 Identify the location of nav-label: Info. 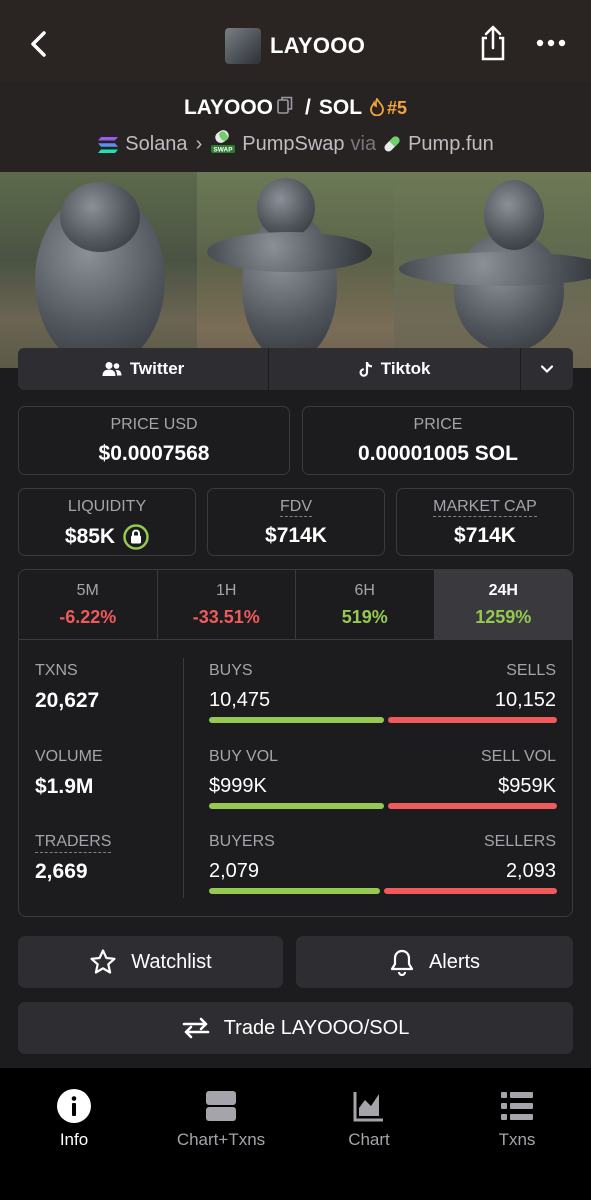
(74, 1139).